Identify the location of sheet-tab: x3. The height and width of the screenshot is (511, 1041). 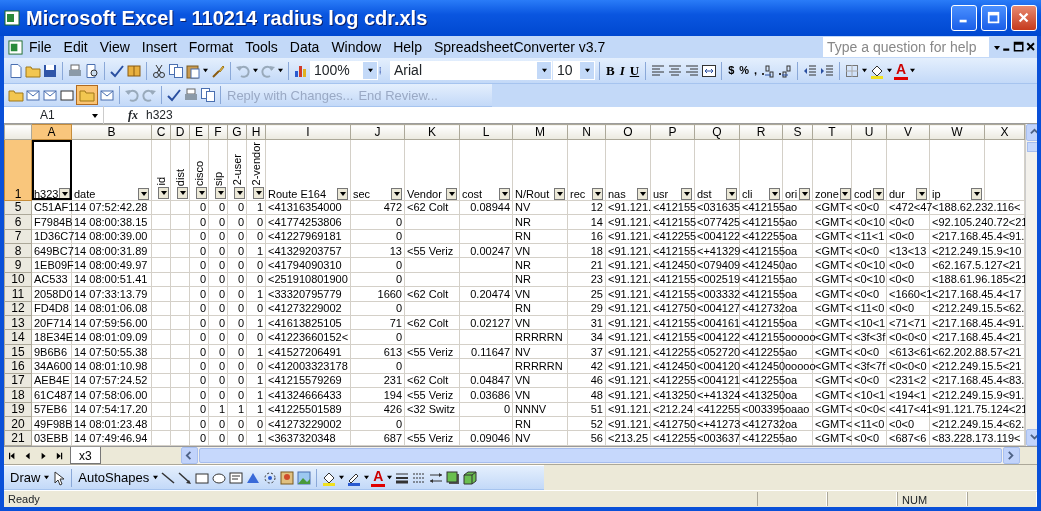
(85, 455).